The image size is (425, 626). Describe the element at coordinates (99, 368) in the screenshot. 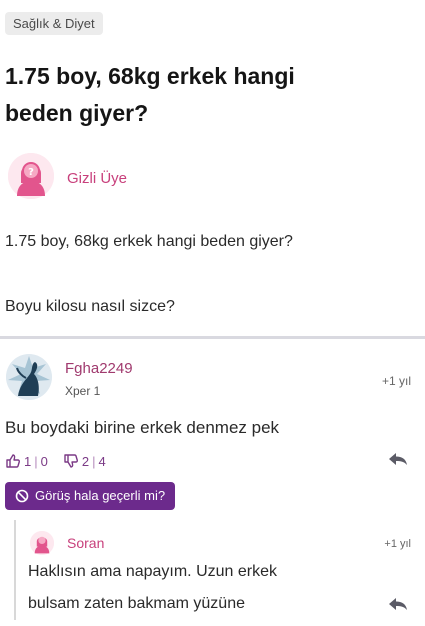

I see `answer-username: Fgha2249` at that location.